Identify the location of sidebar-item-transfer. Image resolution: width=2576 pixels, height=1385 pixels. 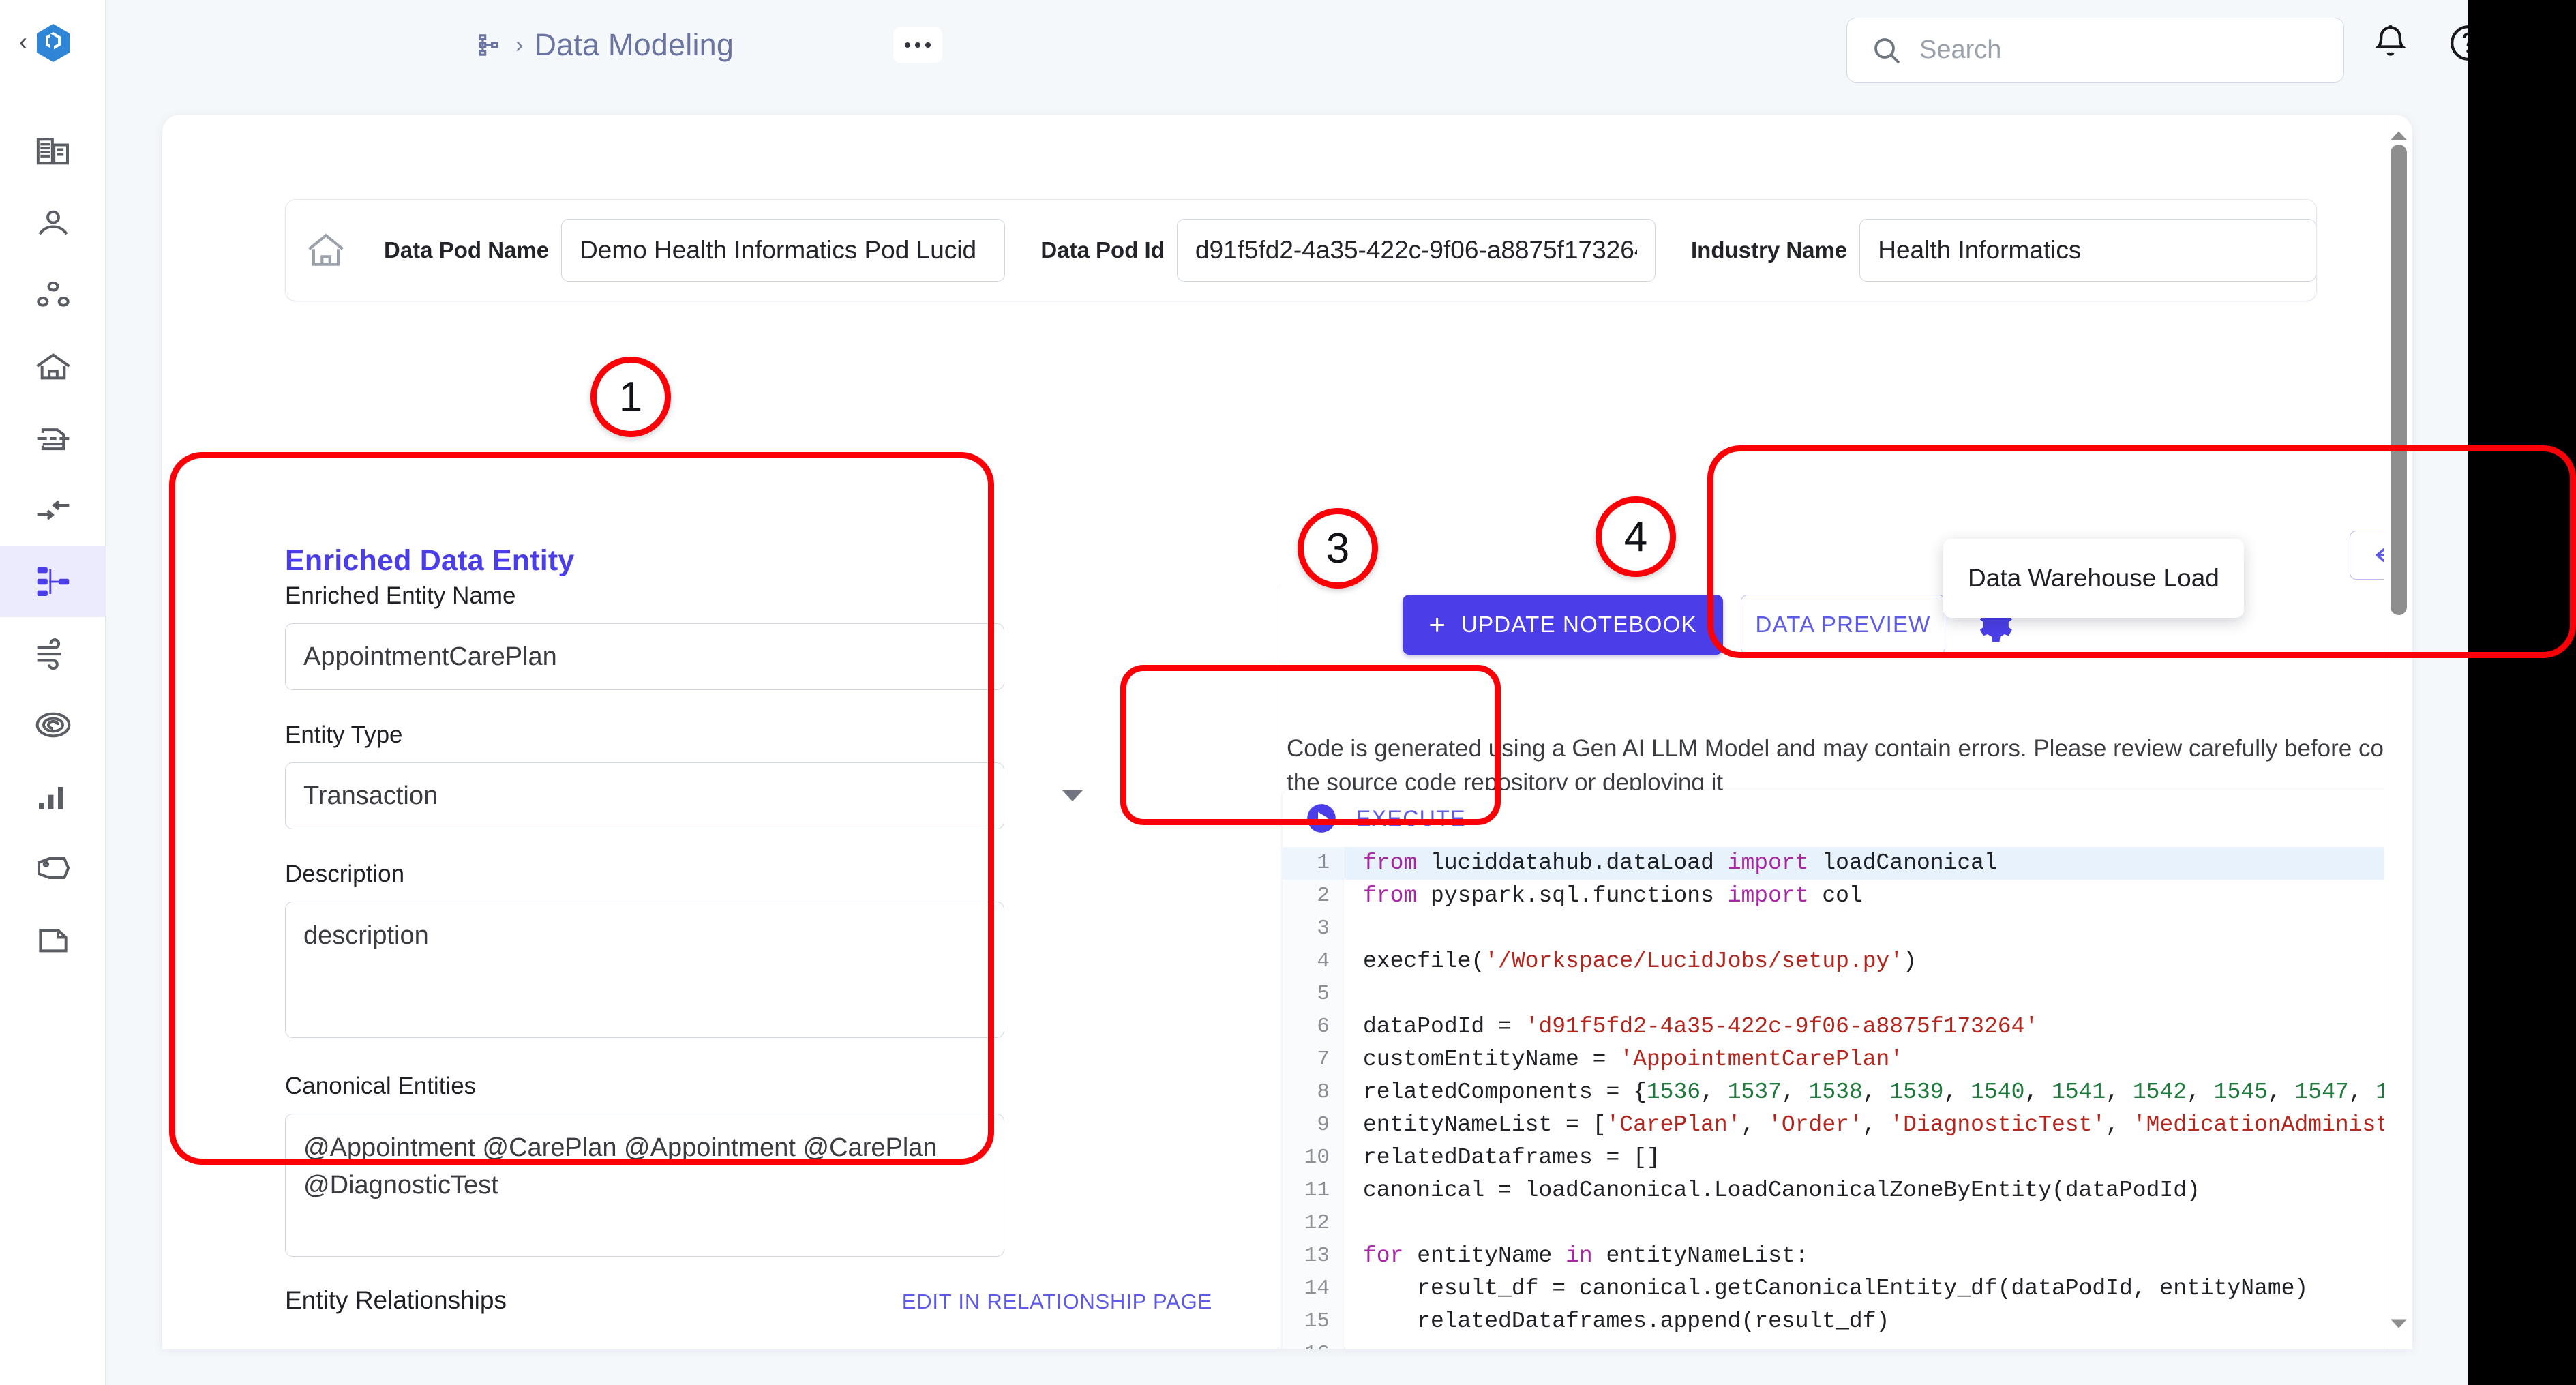
(53, 510).